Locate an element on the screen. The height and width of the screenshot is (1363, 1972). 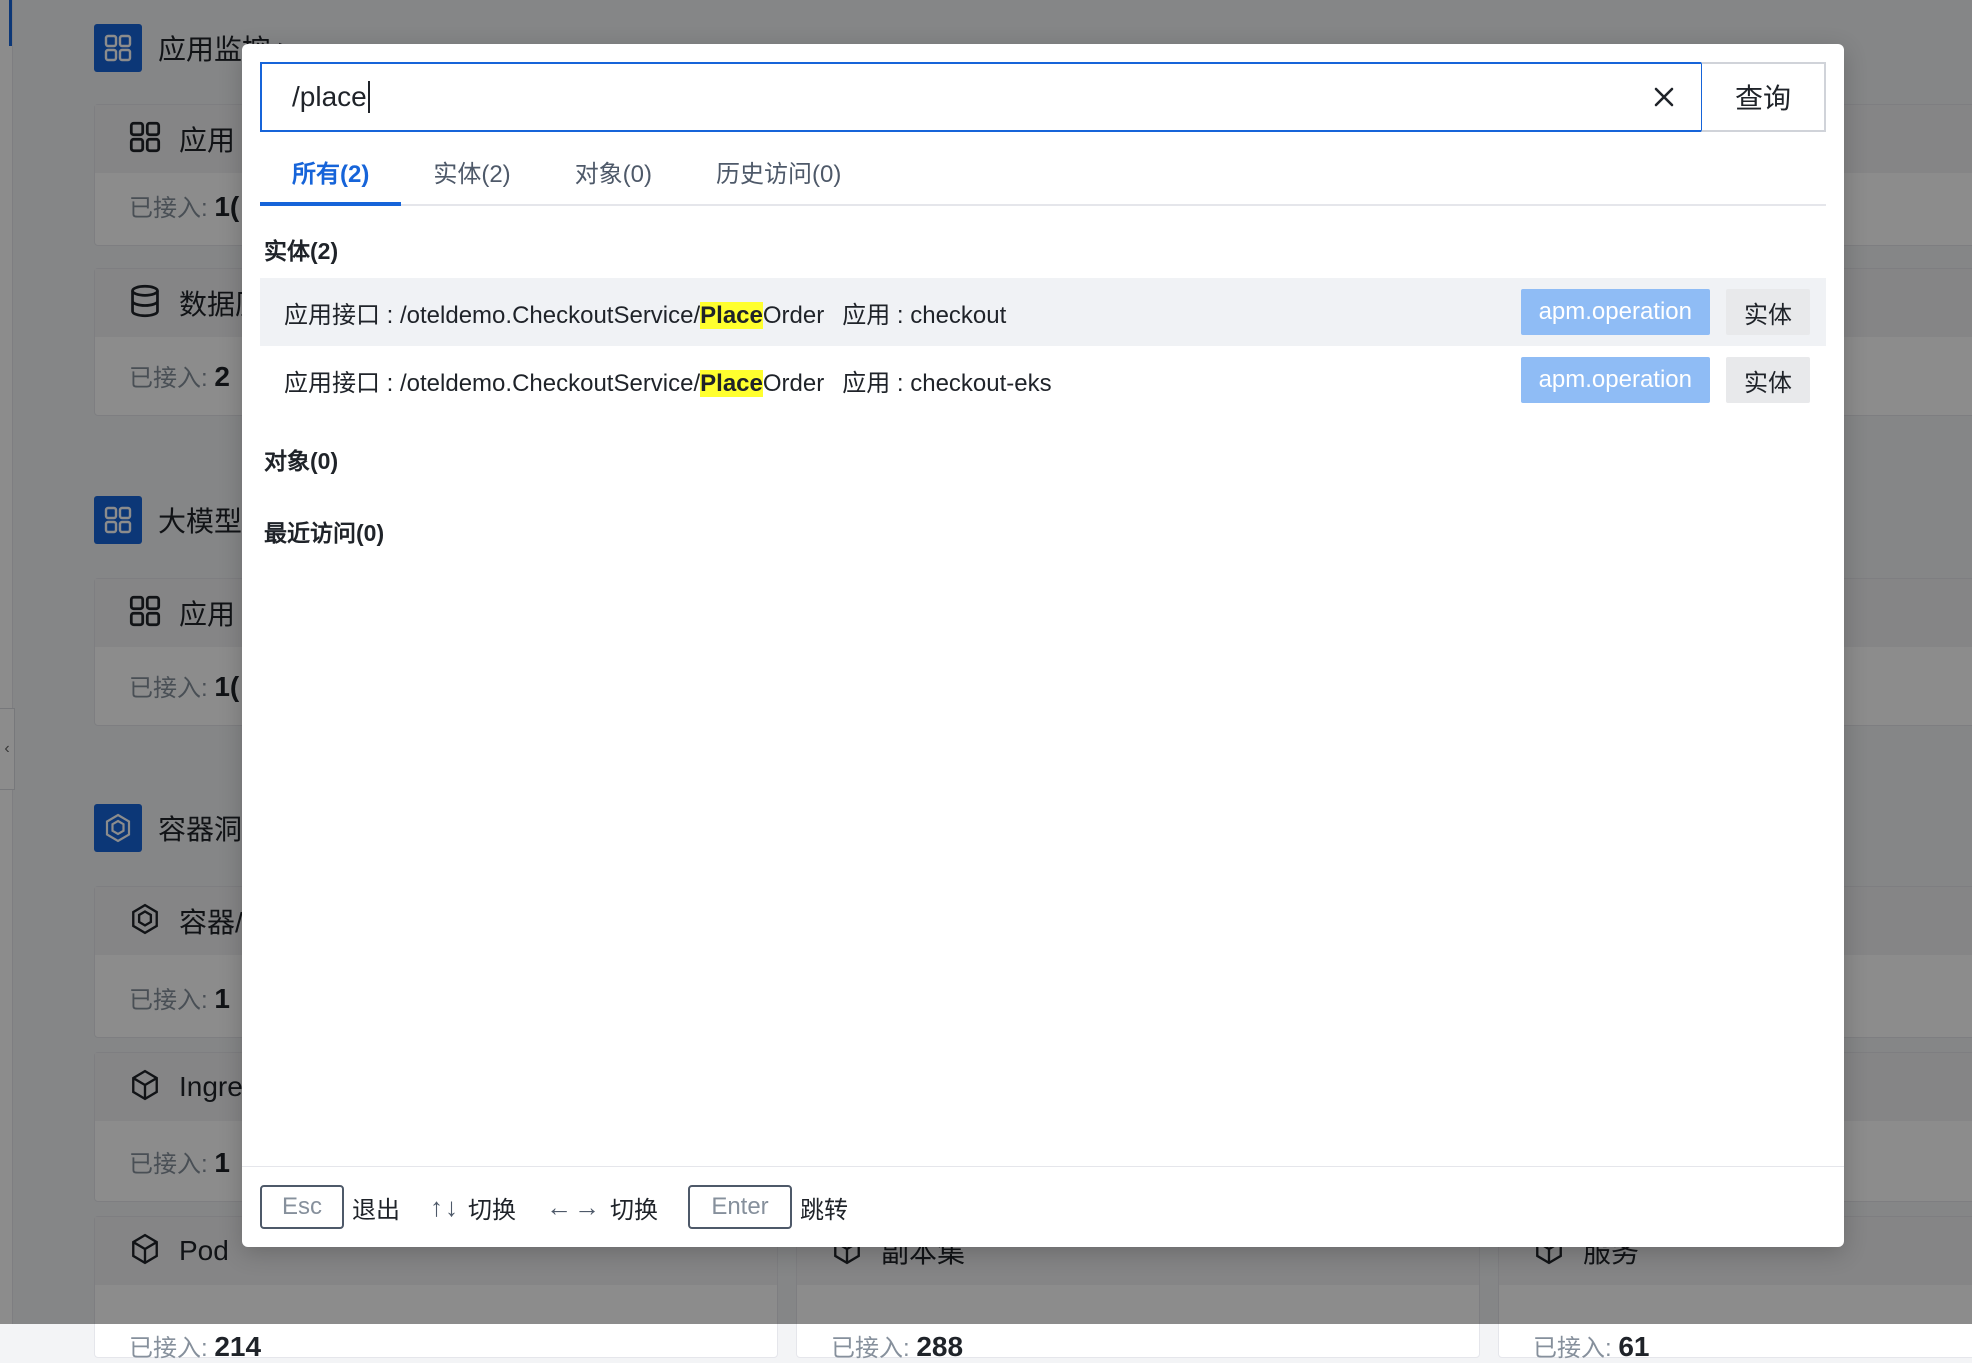
tab-all: 所有(2) is located at coordinates (331, 181).